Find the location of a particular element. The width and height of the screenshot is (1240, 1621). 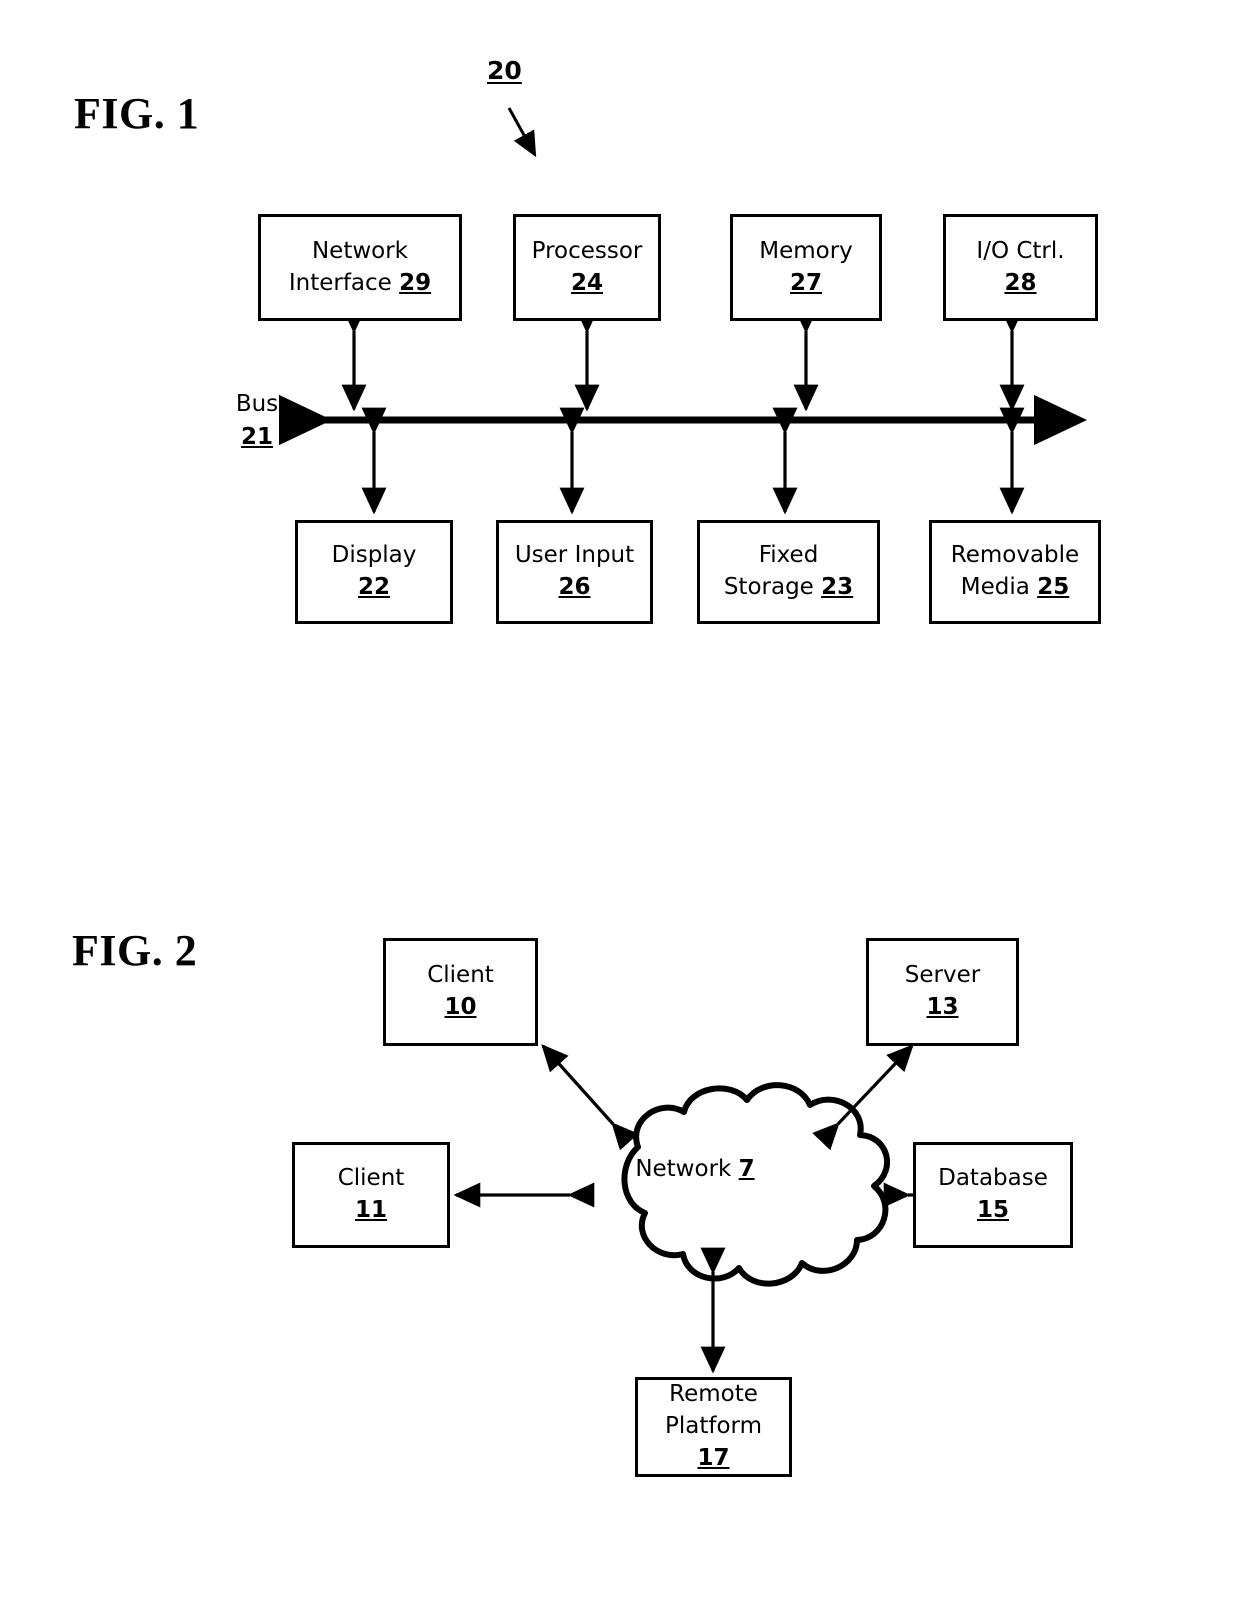

block-label-line2: Interface 29 is located at coordinates (360, 282).